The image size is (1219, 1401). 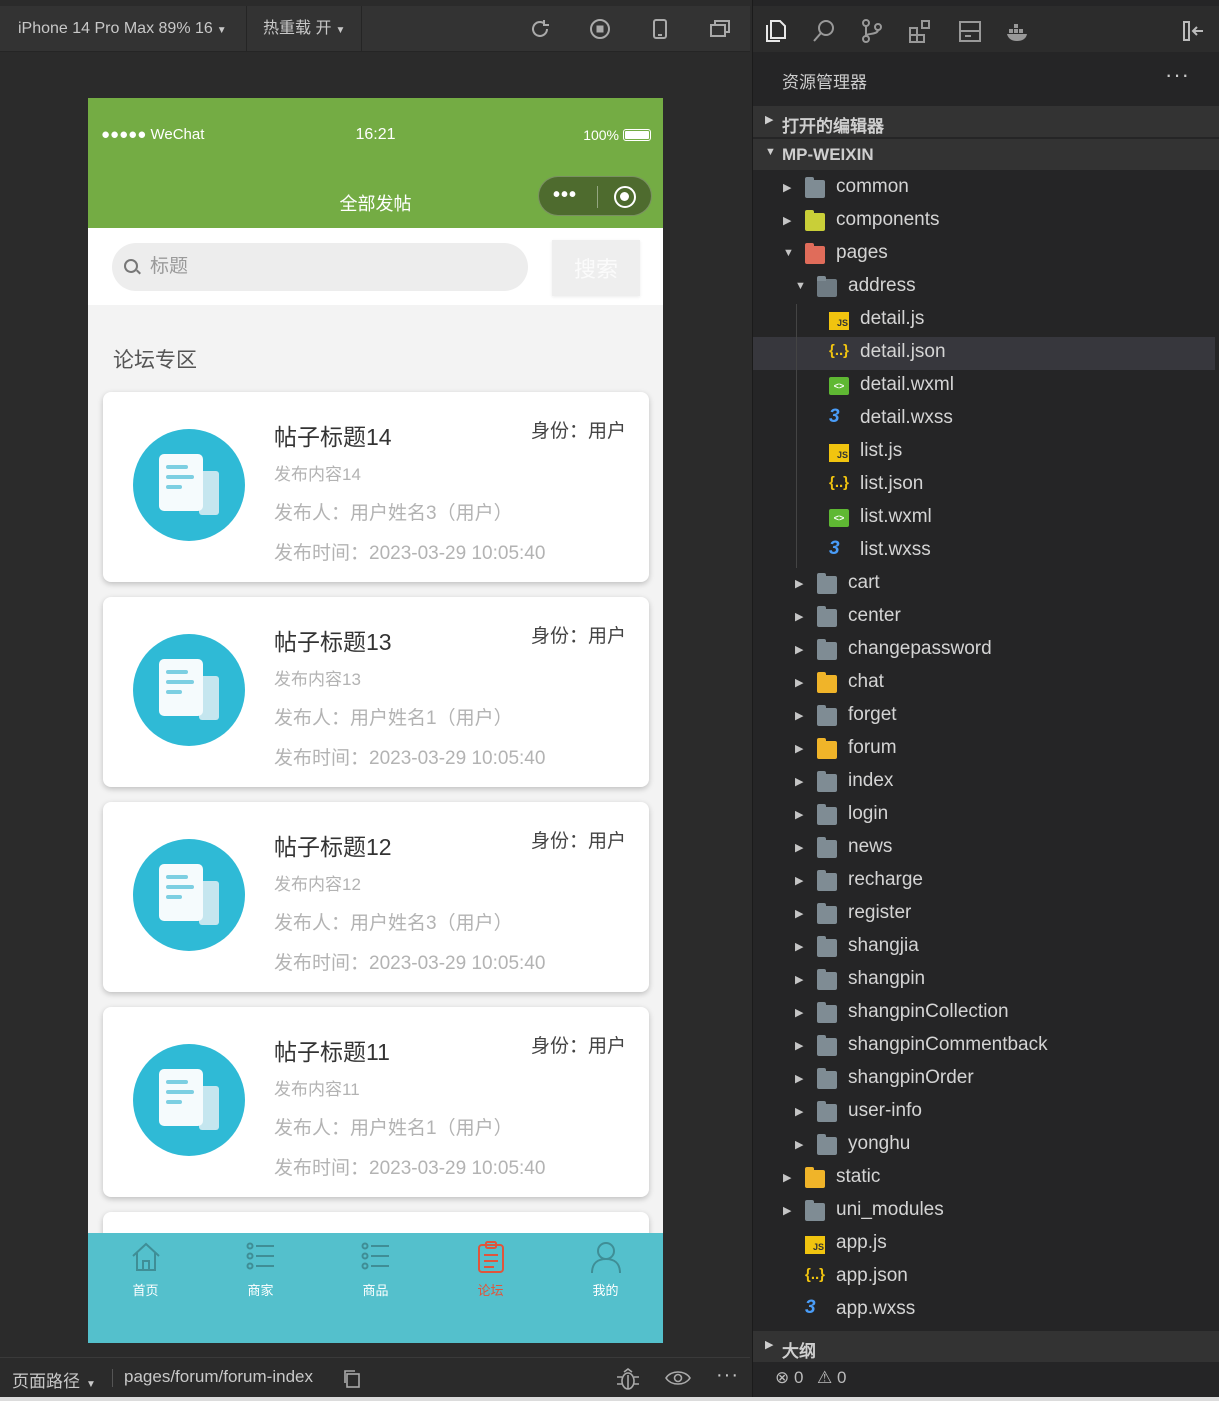 I want to click on tree-folder-yonghu: ▶ yonghu, so click(x=984, y=1145).